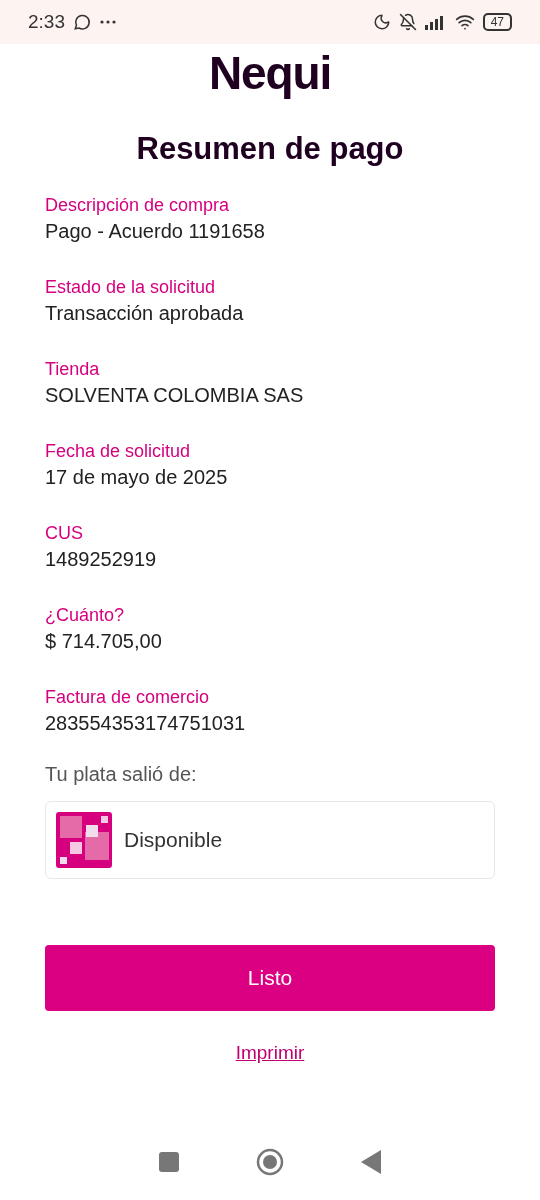 This screenshot has height=1200, width=540. Describe the element at coordinates (46, 21) in the screenshot. I see `status-time: 2:33` at that location.